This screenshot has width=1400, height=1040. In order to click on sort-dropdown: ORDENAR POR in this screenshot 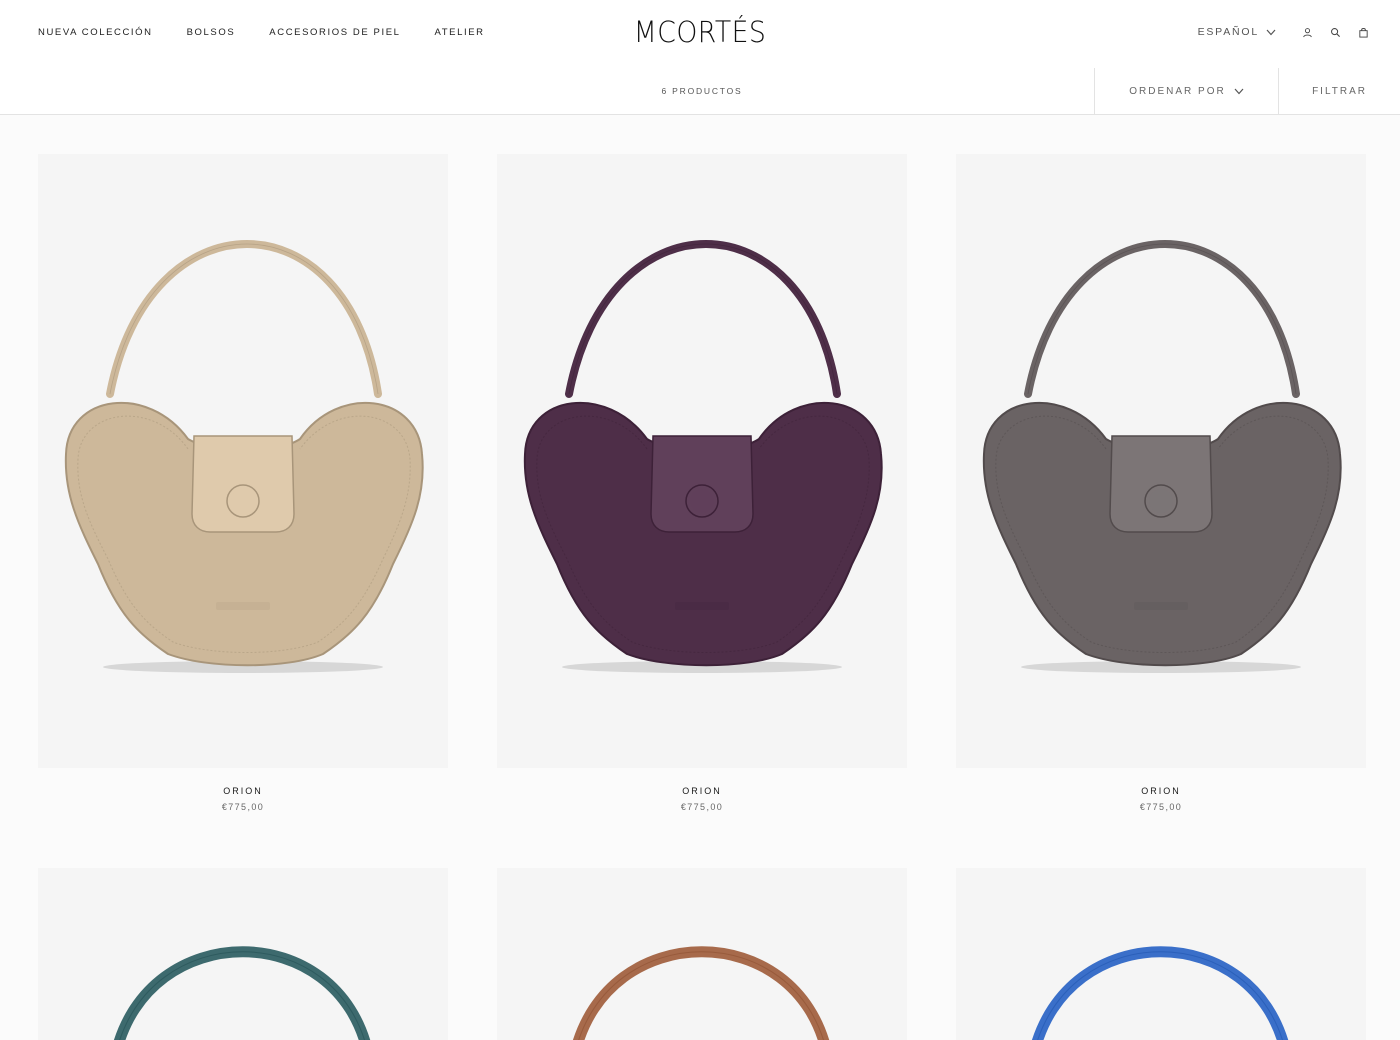, I will do `click(1186, 91)`.